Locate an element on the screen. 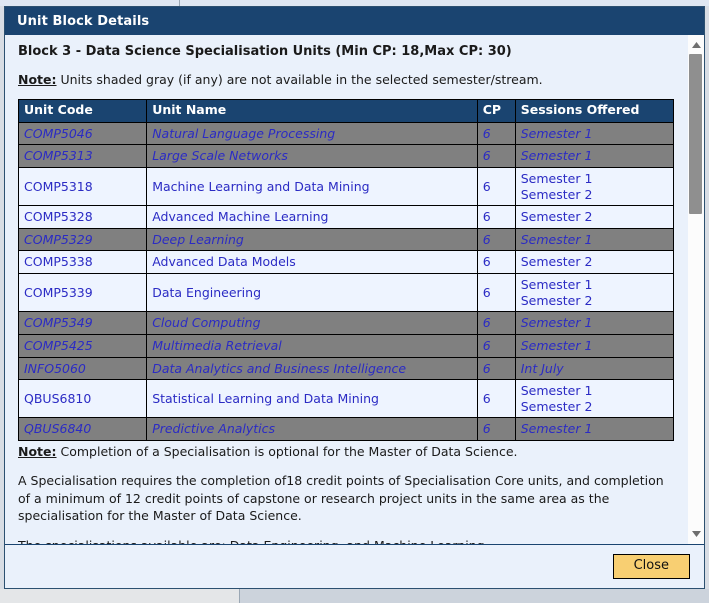  cell-unit-name: Statistical Learning and Data Mining is located at coordinates (312, 399).